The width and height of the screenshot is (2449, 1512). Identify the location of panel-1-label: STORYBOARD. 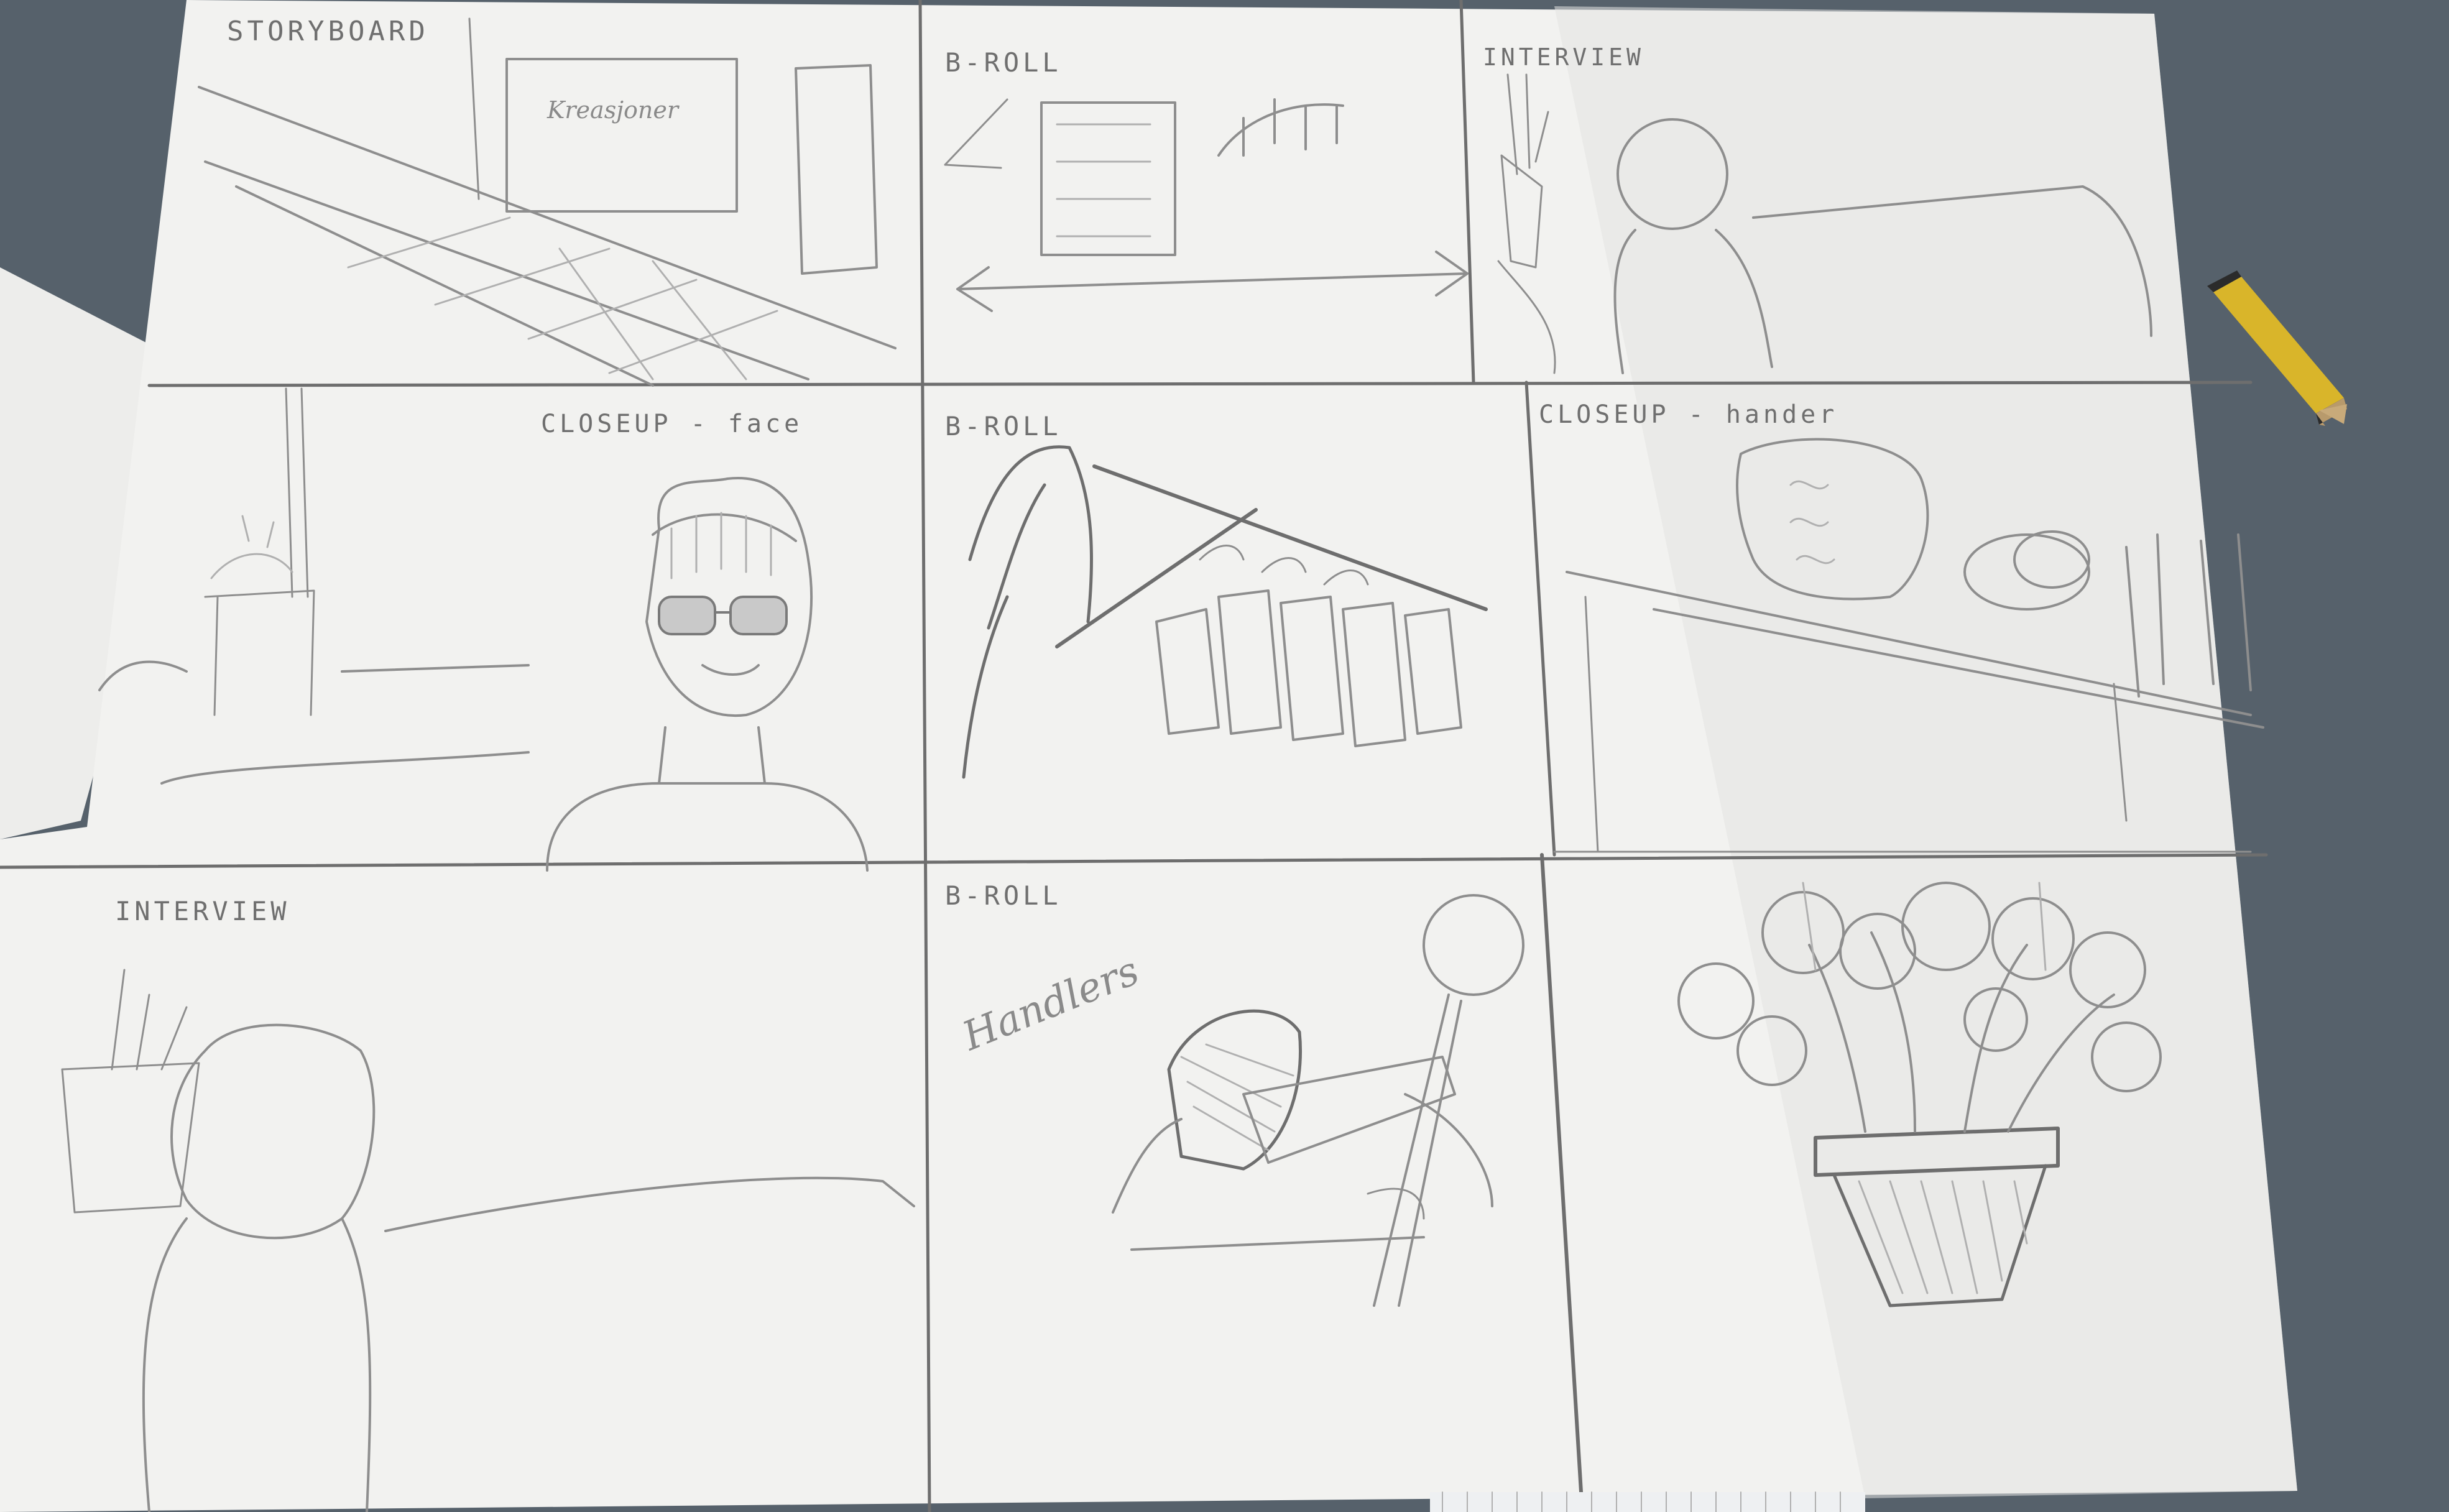
(328, 31).